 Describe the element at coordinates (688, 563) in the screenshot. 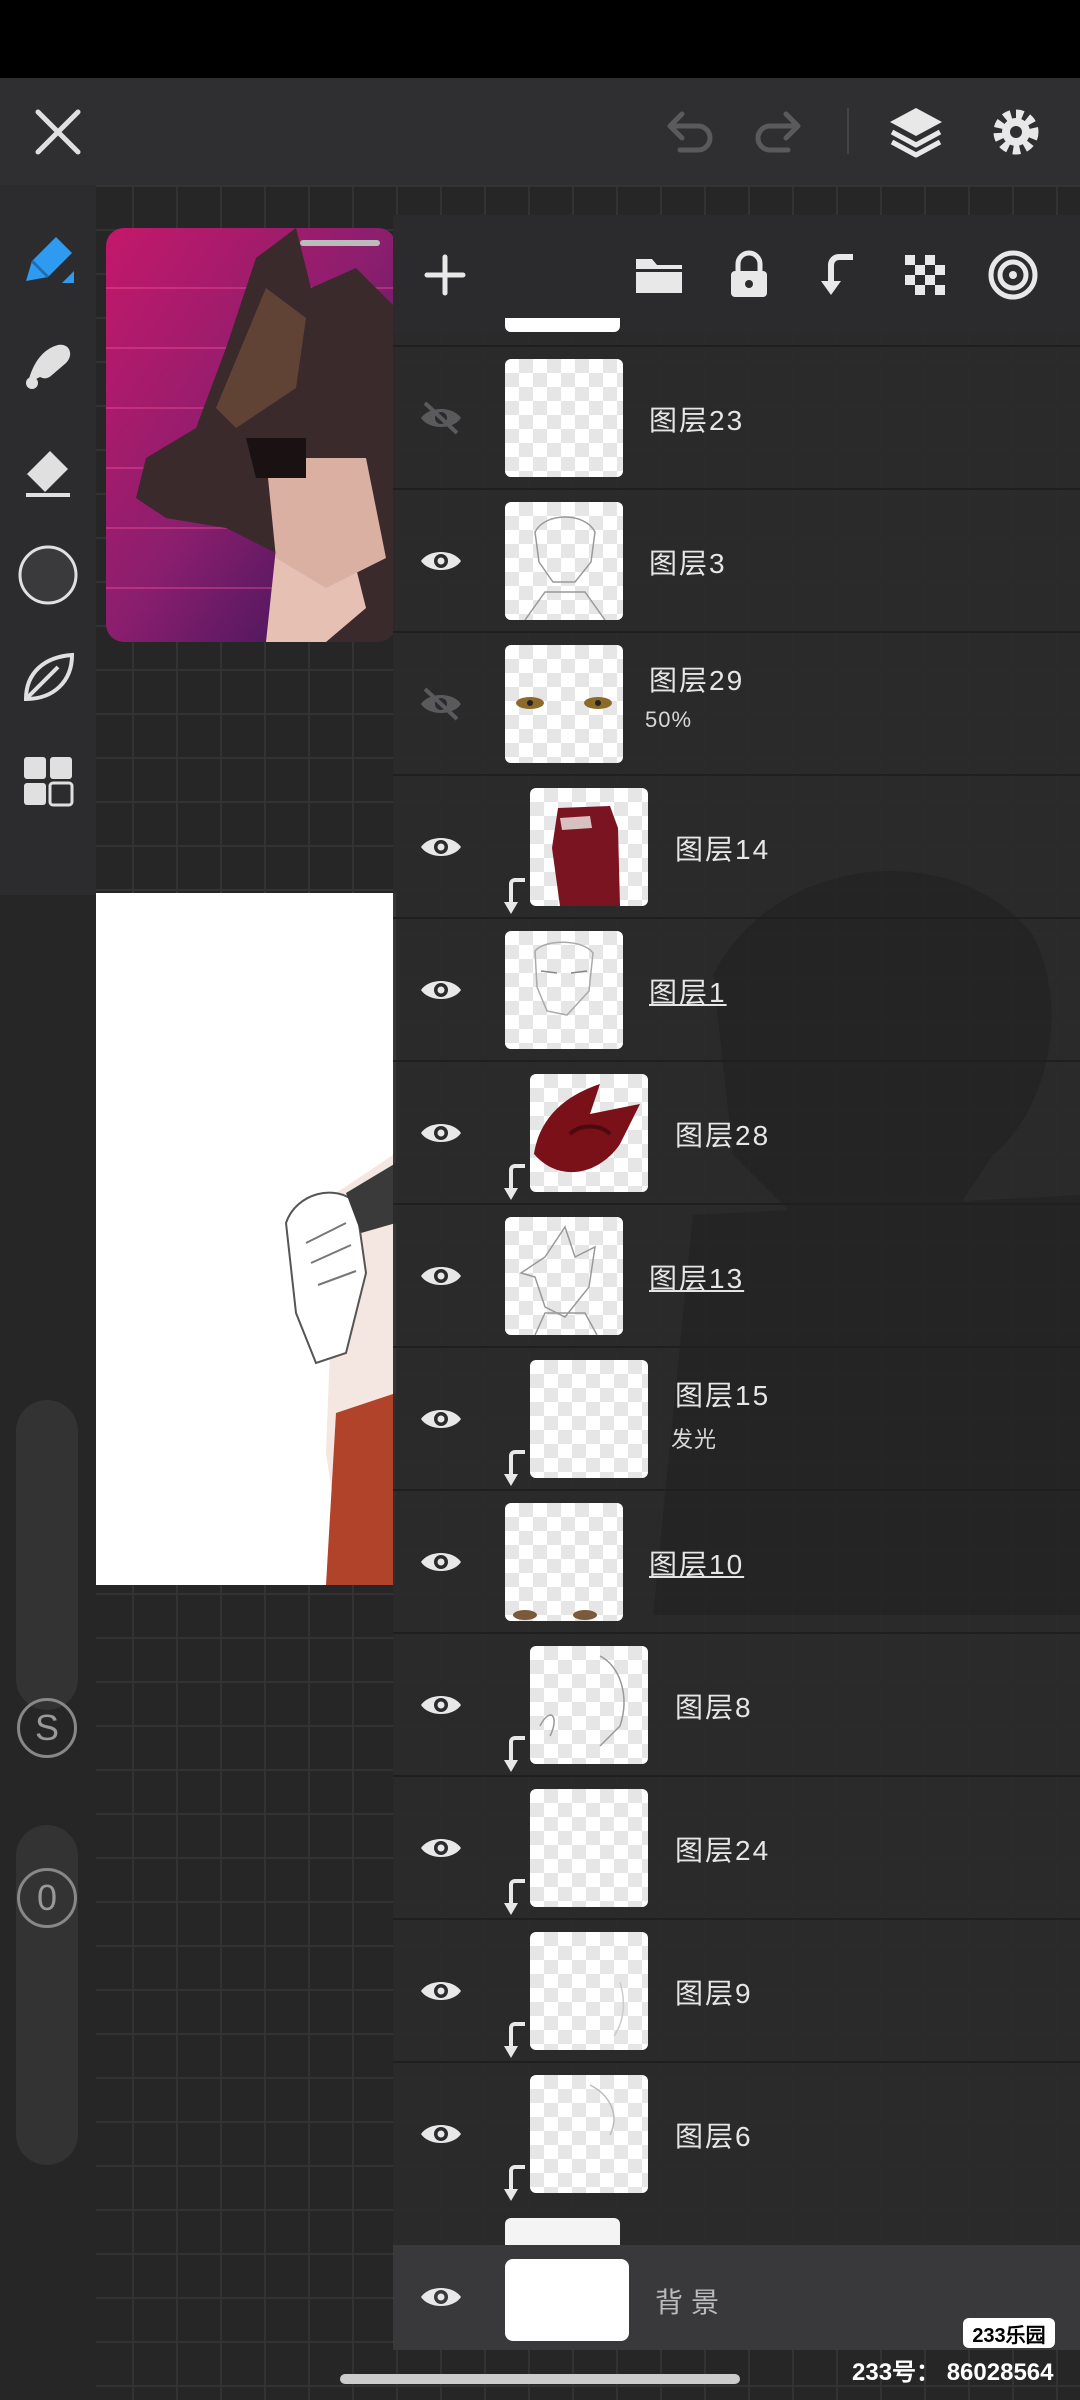

I see `layer-name: 图层3` at that location.